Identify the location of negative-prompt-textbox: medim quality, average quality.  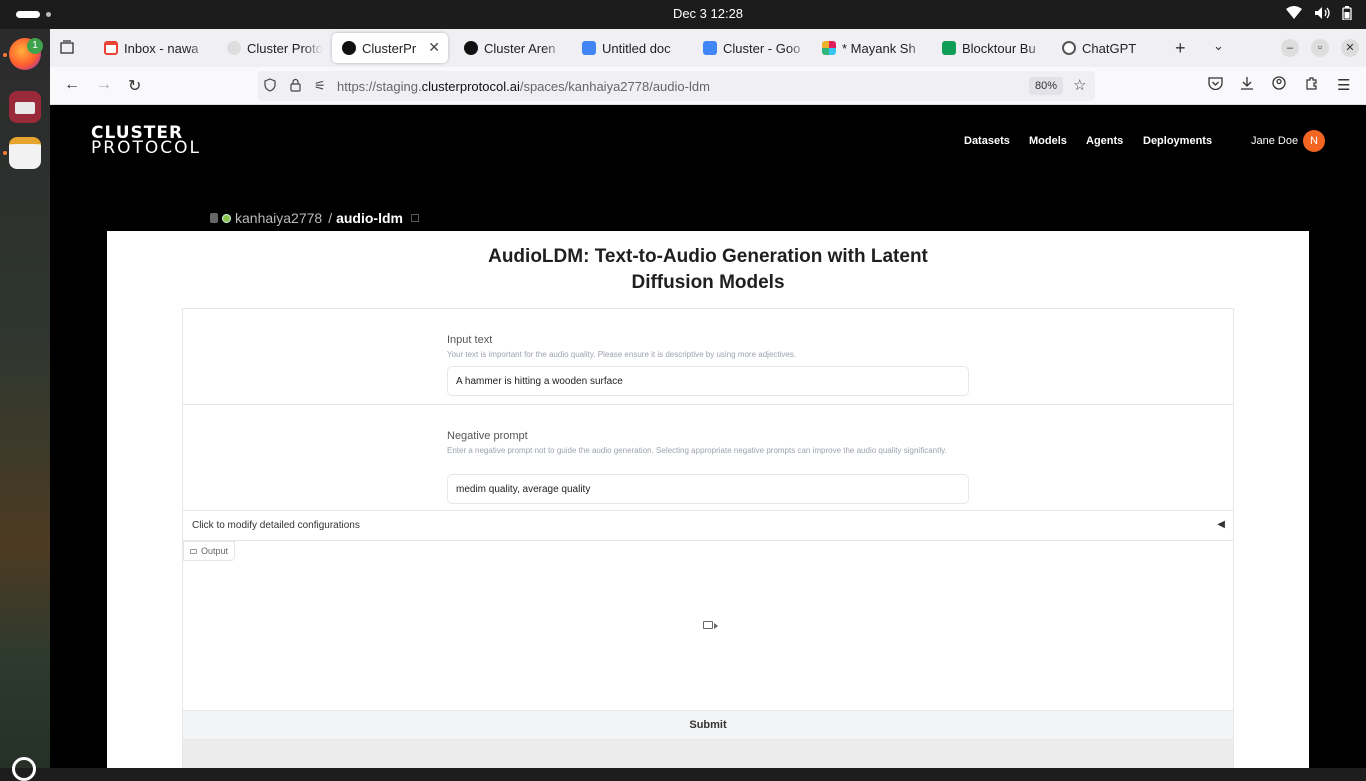
(708, 489).